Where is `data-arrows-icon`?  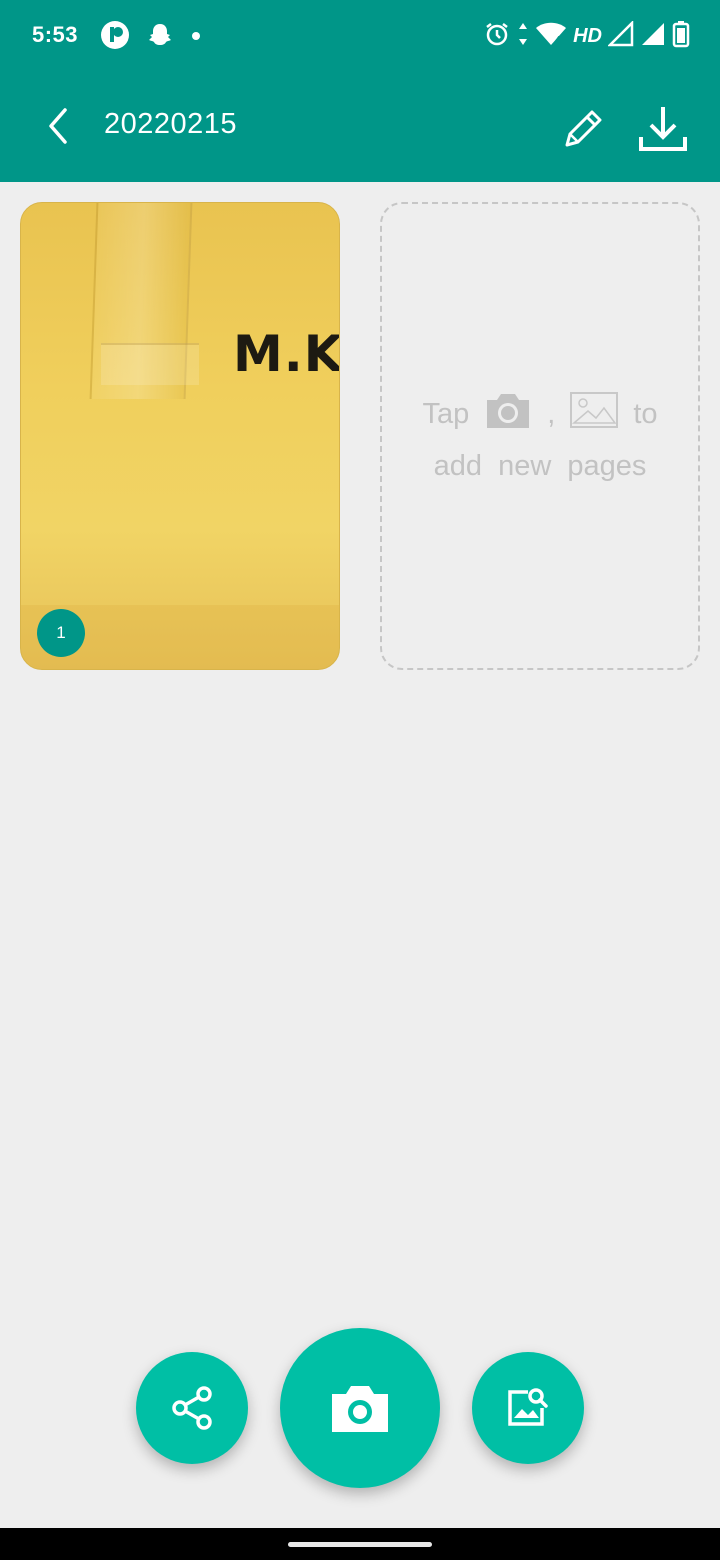 data-arrows-icon is located at coordinates (523, 36).